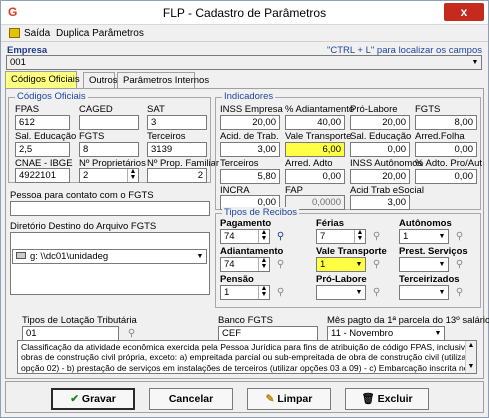  What do you see at coordinates (245, 264) in the screenshot?
I see `adiantamento-stepper: 74 ▲ ▼` at bounding box center [245, 264].